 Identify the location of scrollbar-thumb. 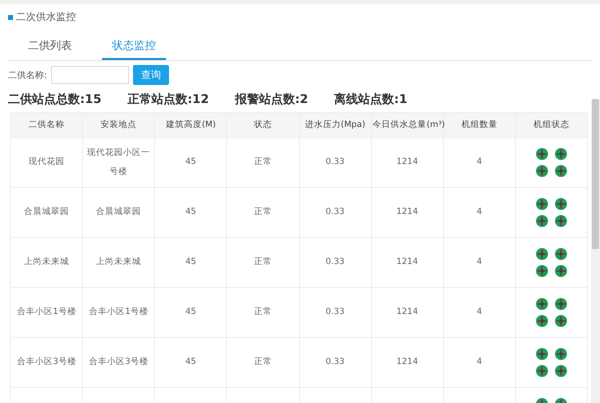
(595, 174).